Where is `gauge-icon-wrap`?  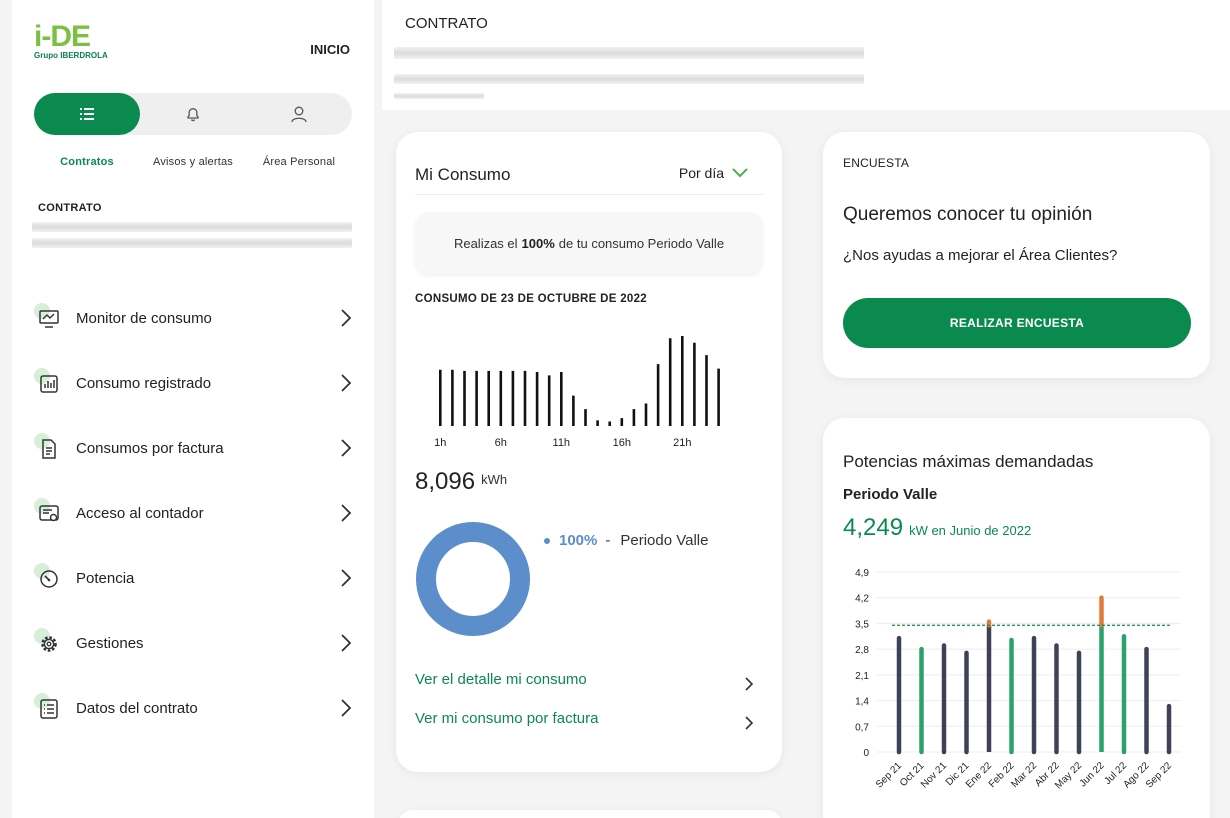
gauge-icon-wrap is located at coordinates (48, 577).